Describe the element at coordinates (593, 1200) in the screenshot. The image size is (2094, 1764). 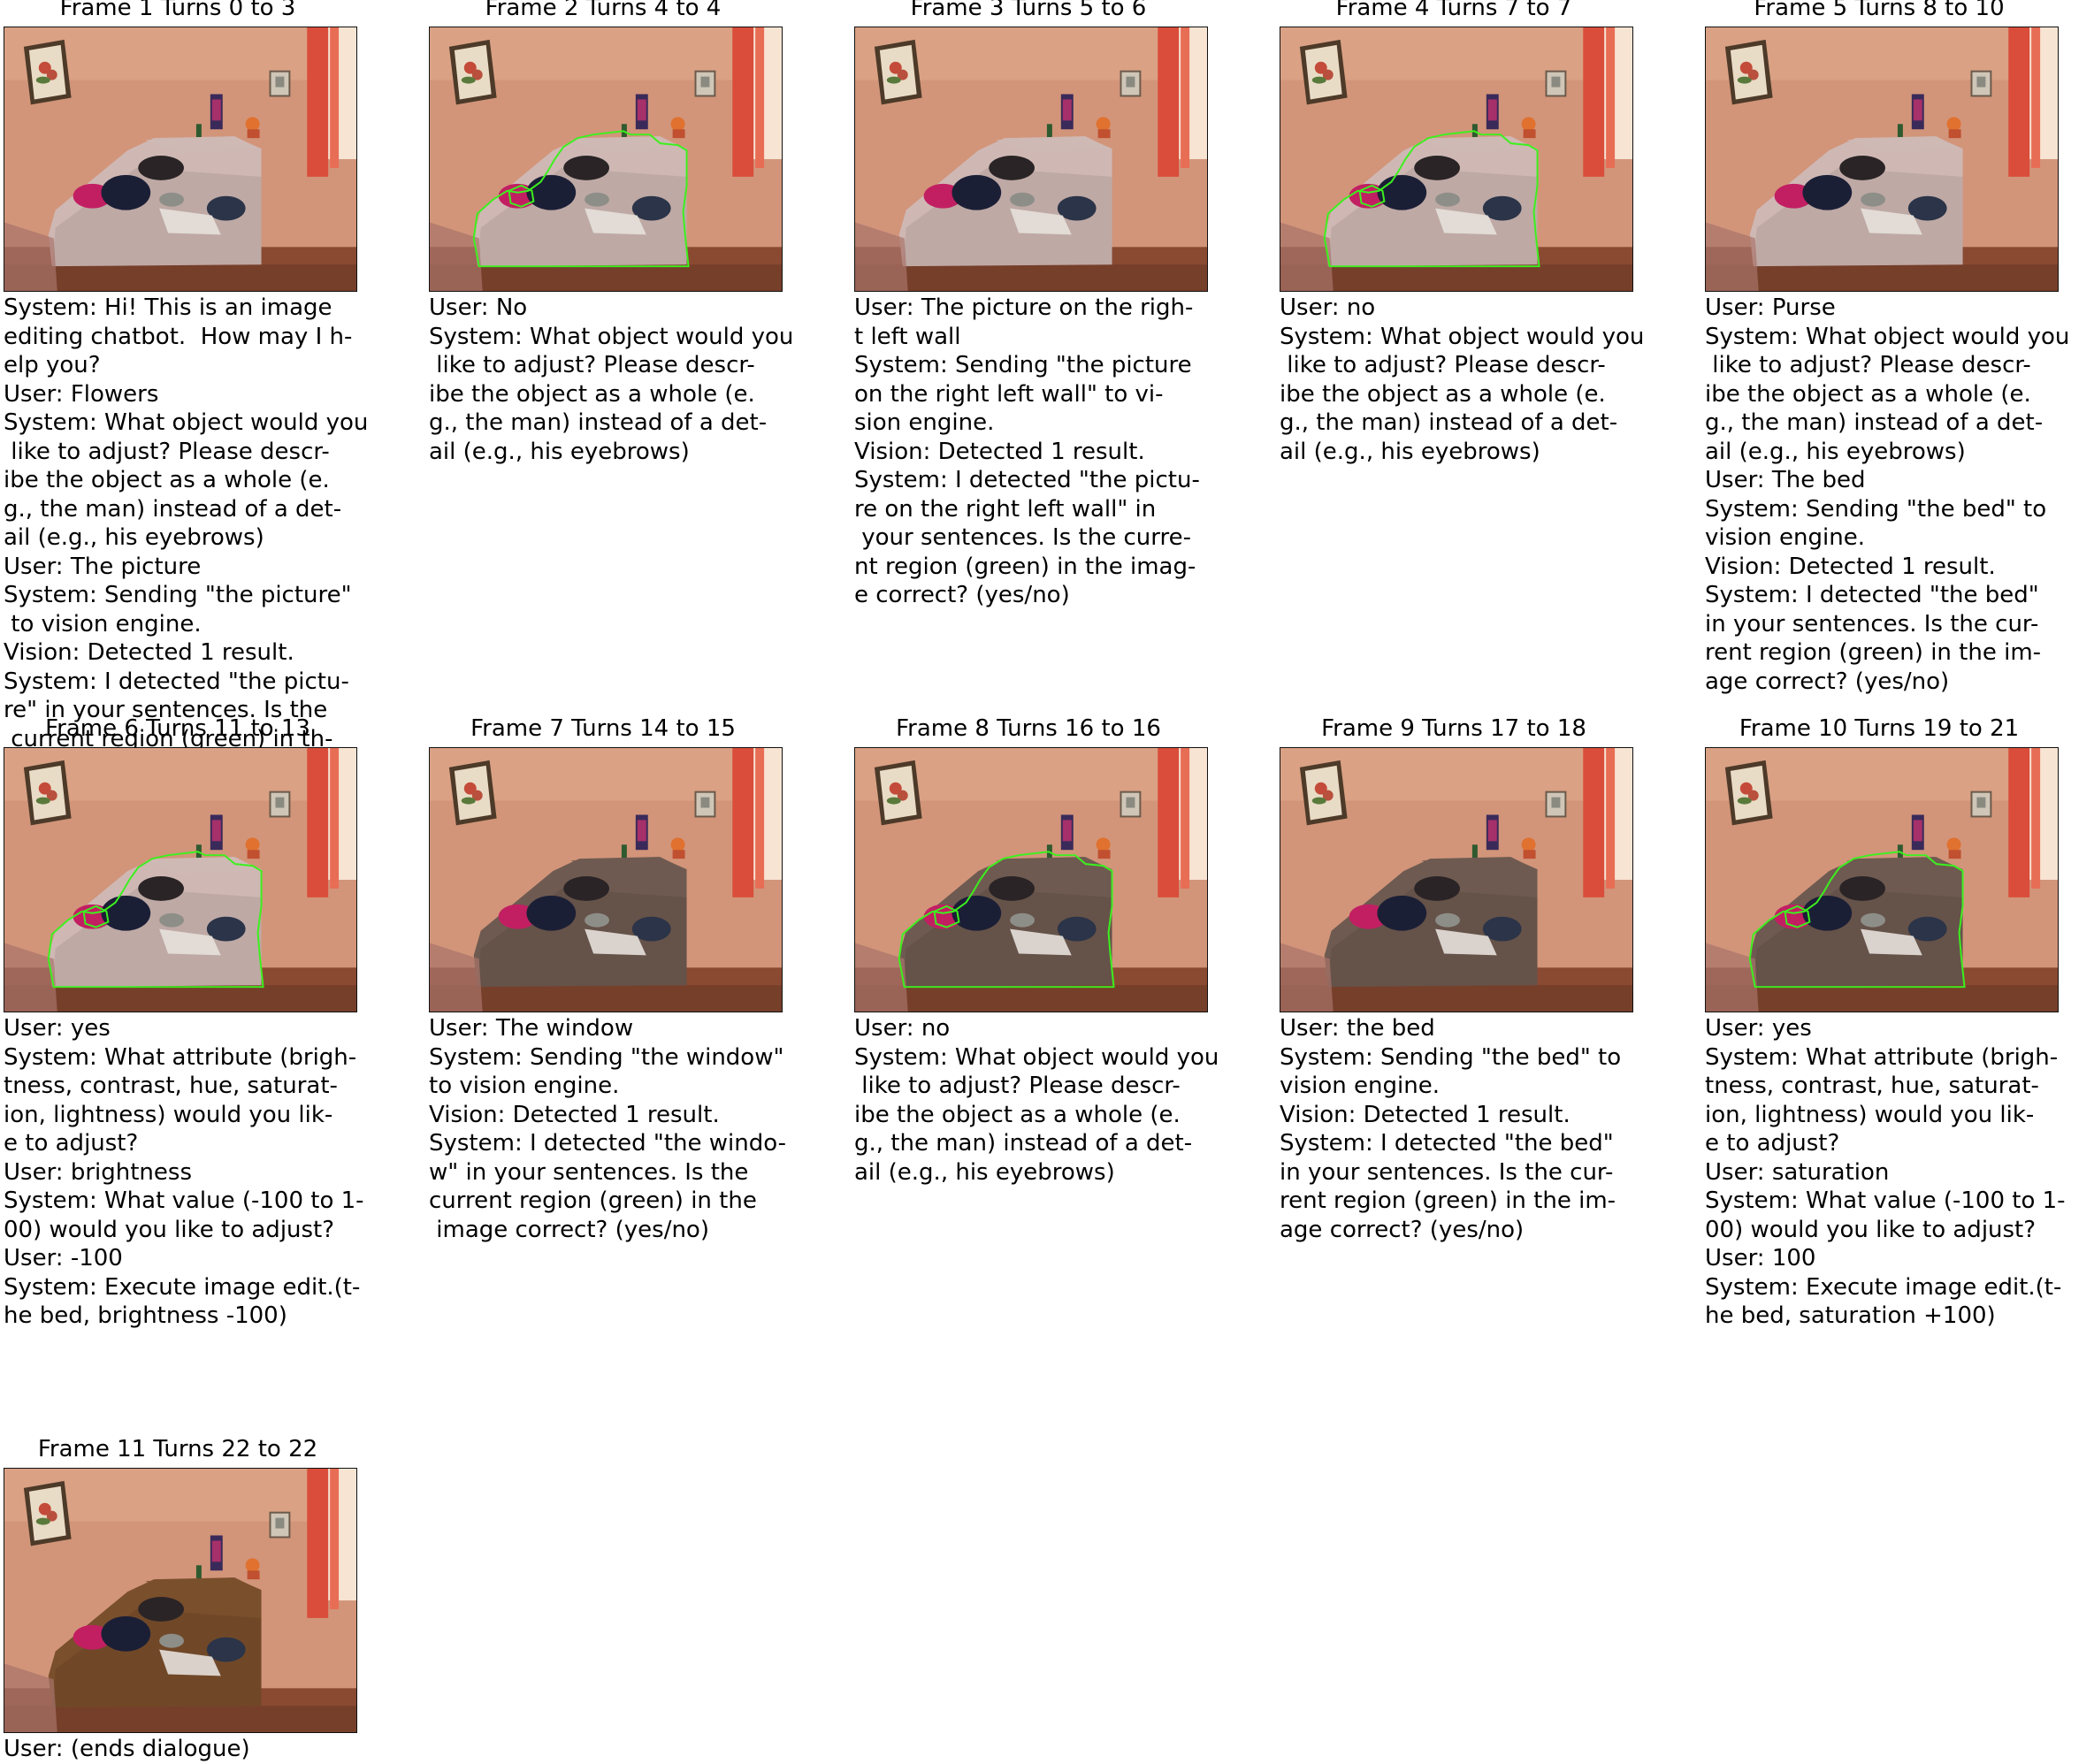
I see `transcript-line: current region (green) in the` at that location.